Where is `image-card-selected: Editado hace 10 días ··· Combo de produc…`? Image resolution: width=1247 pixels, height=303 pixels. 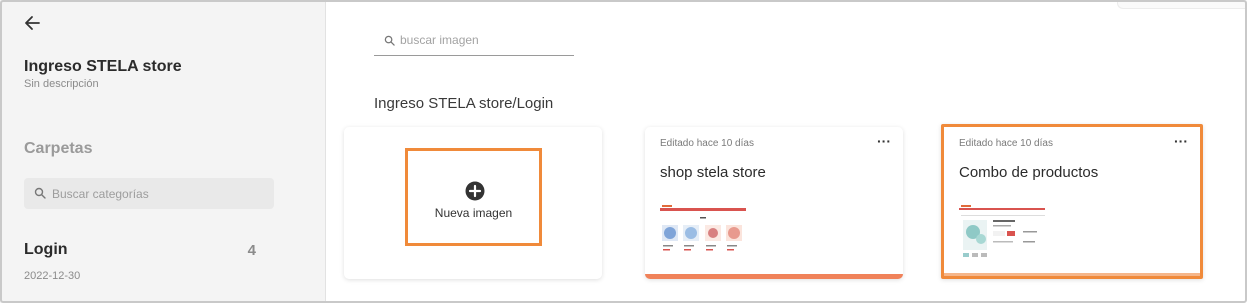
image-card-selected: Editado hace 10 días ··· Combo de produc… is located at coordinates (1072, 201).